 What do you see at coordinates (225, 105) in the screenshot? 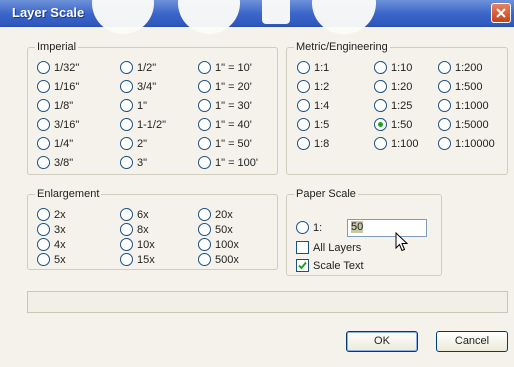
I see `imperial-option: 1" = 30'` at bounding box center [225, 105].